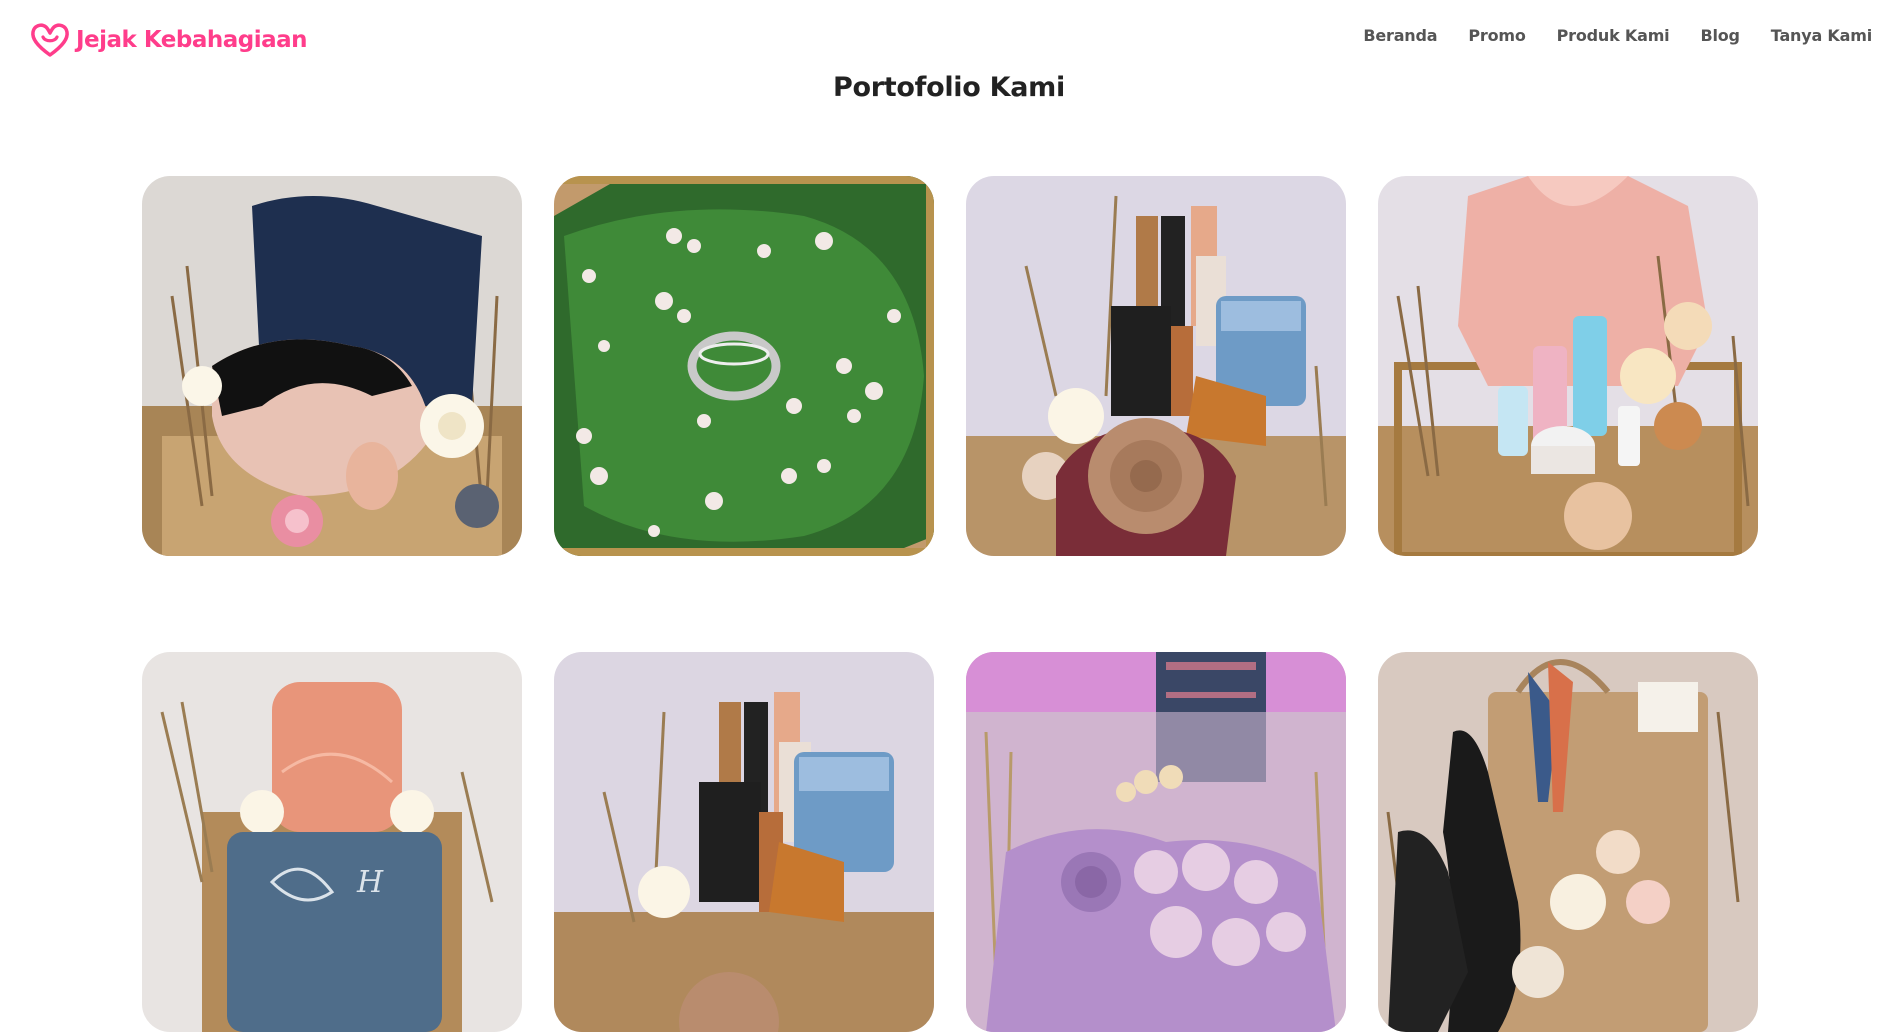 This screenshot has width=1898, height=1032. I want to click on portfolio-item-skincare-hampers, so click(1568, 366).